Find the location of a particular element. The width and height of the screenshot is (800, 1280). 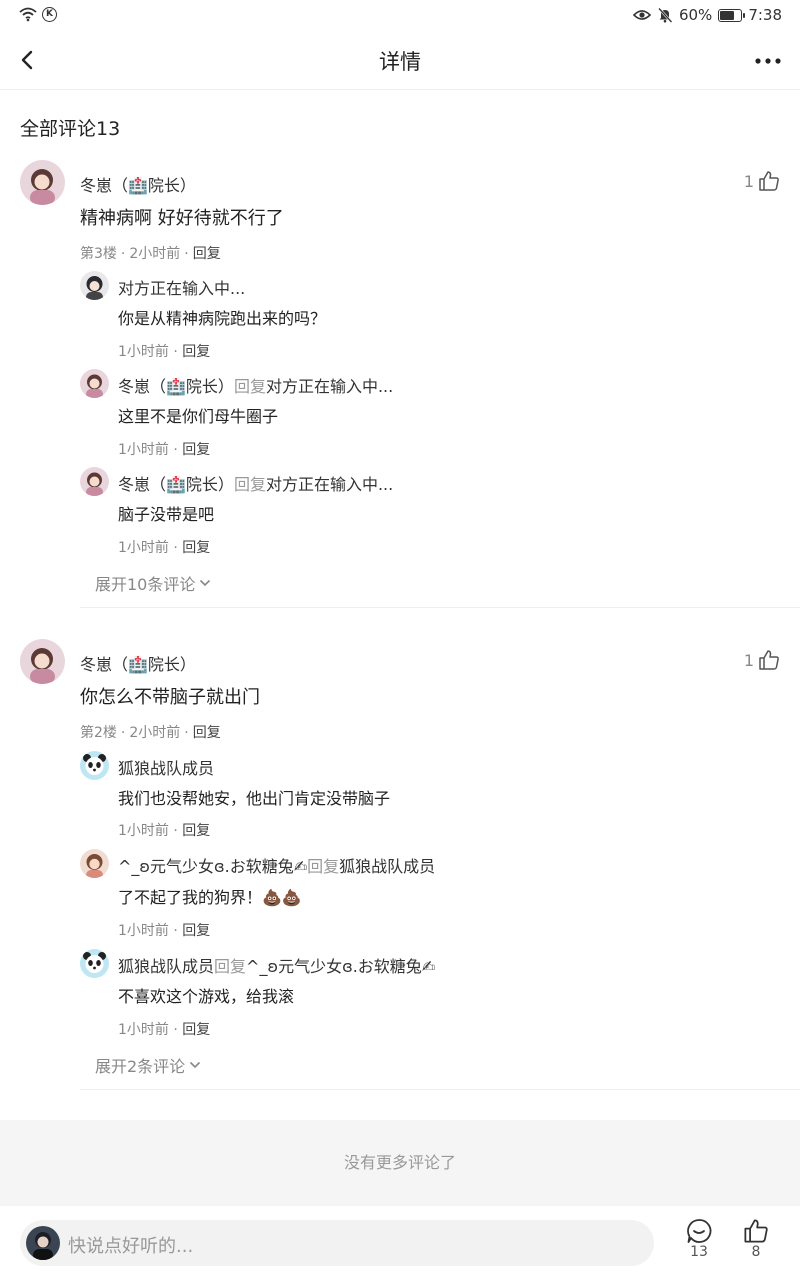

reply-username: ^_ʚ元气少女ɞ.お软糖兔✍回复狐狼战队成员 is located at coordinates (276, 865).